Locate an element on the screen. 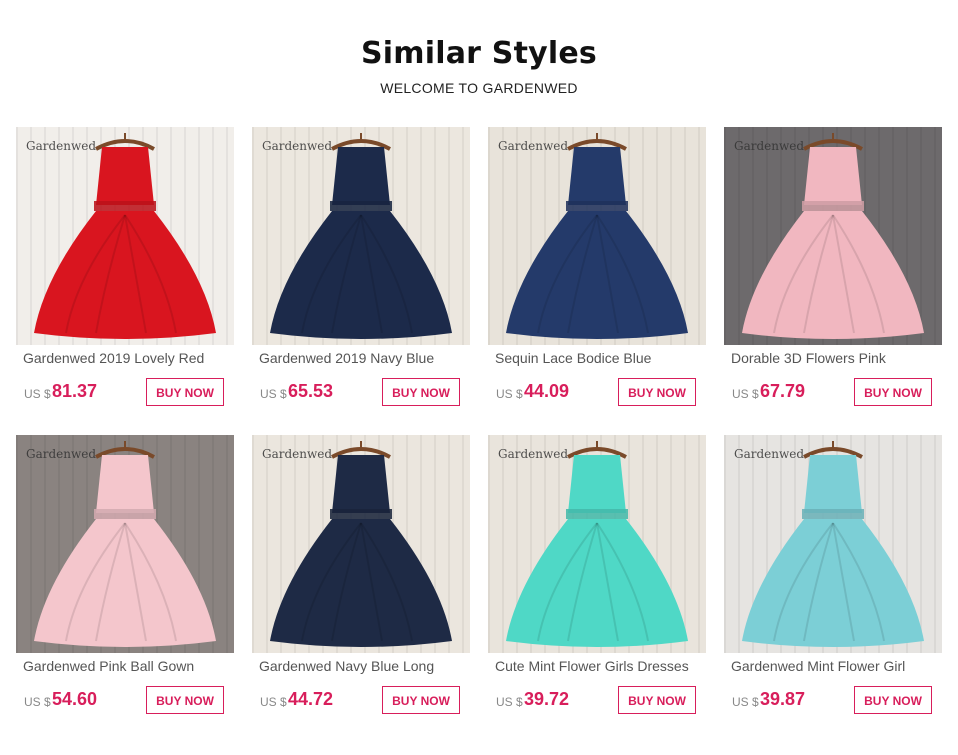 This screenshot has height=755, width=958. product-name: Gardenwed Pink Ball Gown is located at coordinates (128, 666).